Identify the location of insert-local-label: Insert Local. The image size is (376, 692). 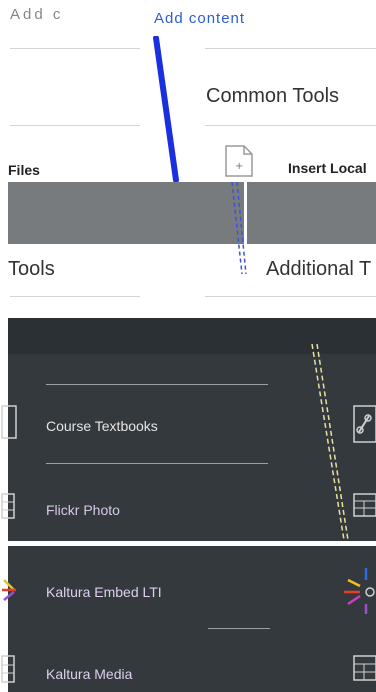
(327, 168).